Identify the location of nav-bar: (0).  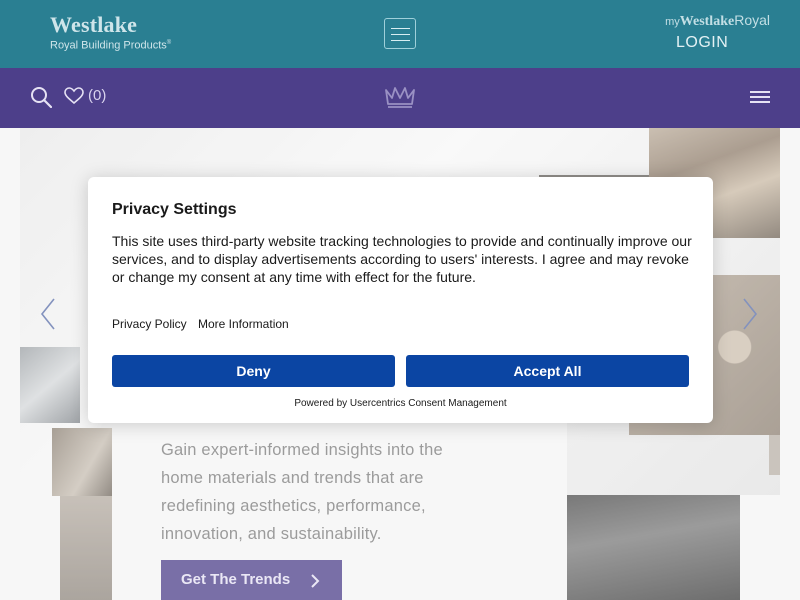
(400, 98).